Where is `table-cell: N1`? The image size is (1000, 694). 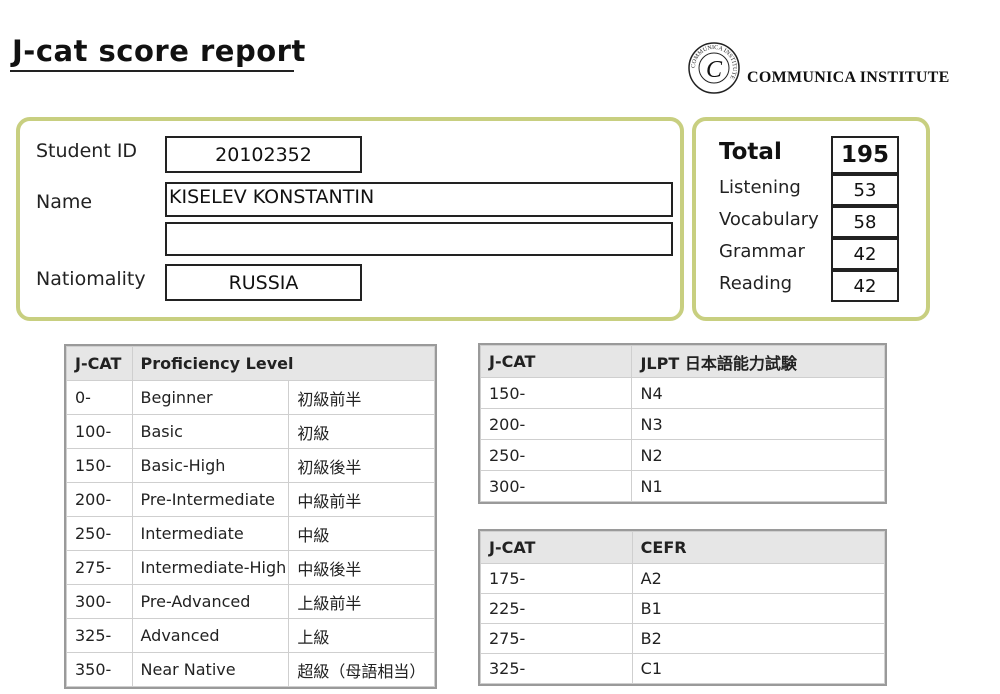 table-cell: N1 is located at coordinates (758, 486).